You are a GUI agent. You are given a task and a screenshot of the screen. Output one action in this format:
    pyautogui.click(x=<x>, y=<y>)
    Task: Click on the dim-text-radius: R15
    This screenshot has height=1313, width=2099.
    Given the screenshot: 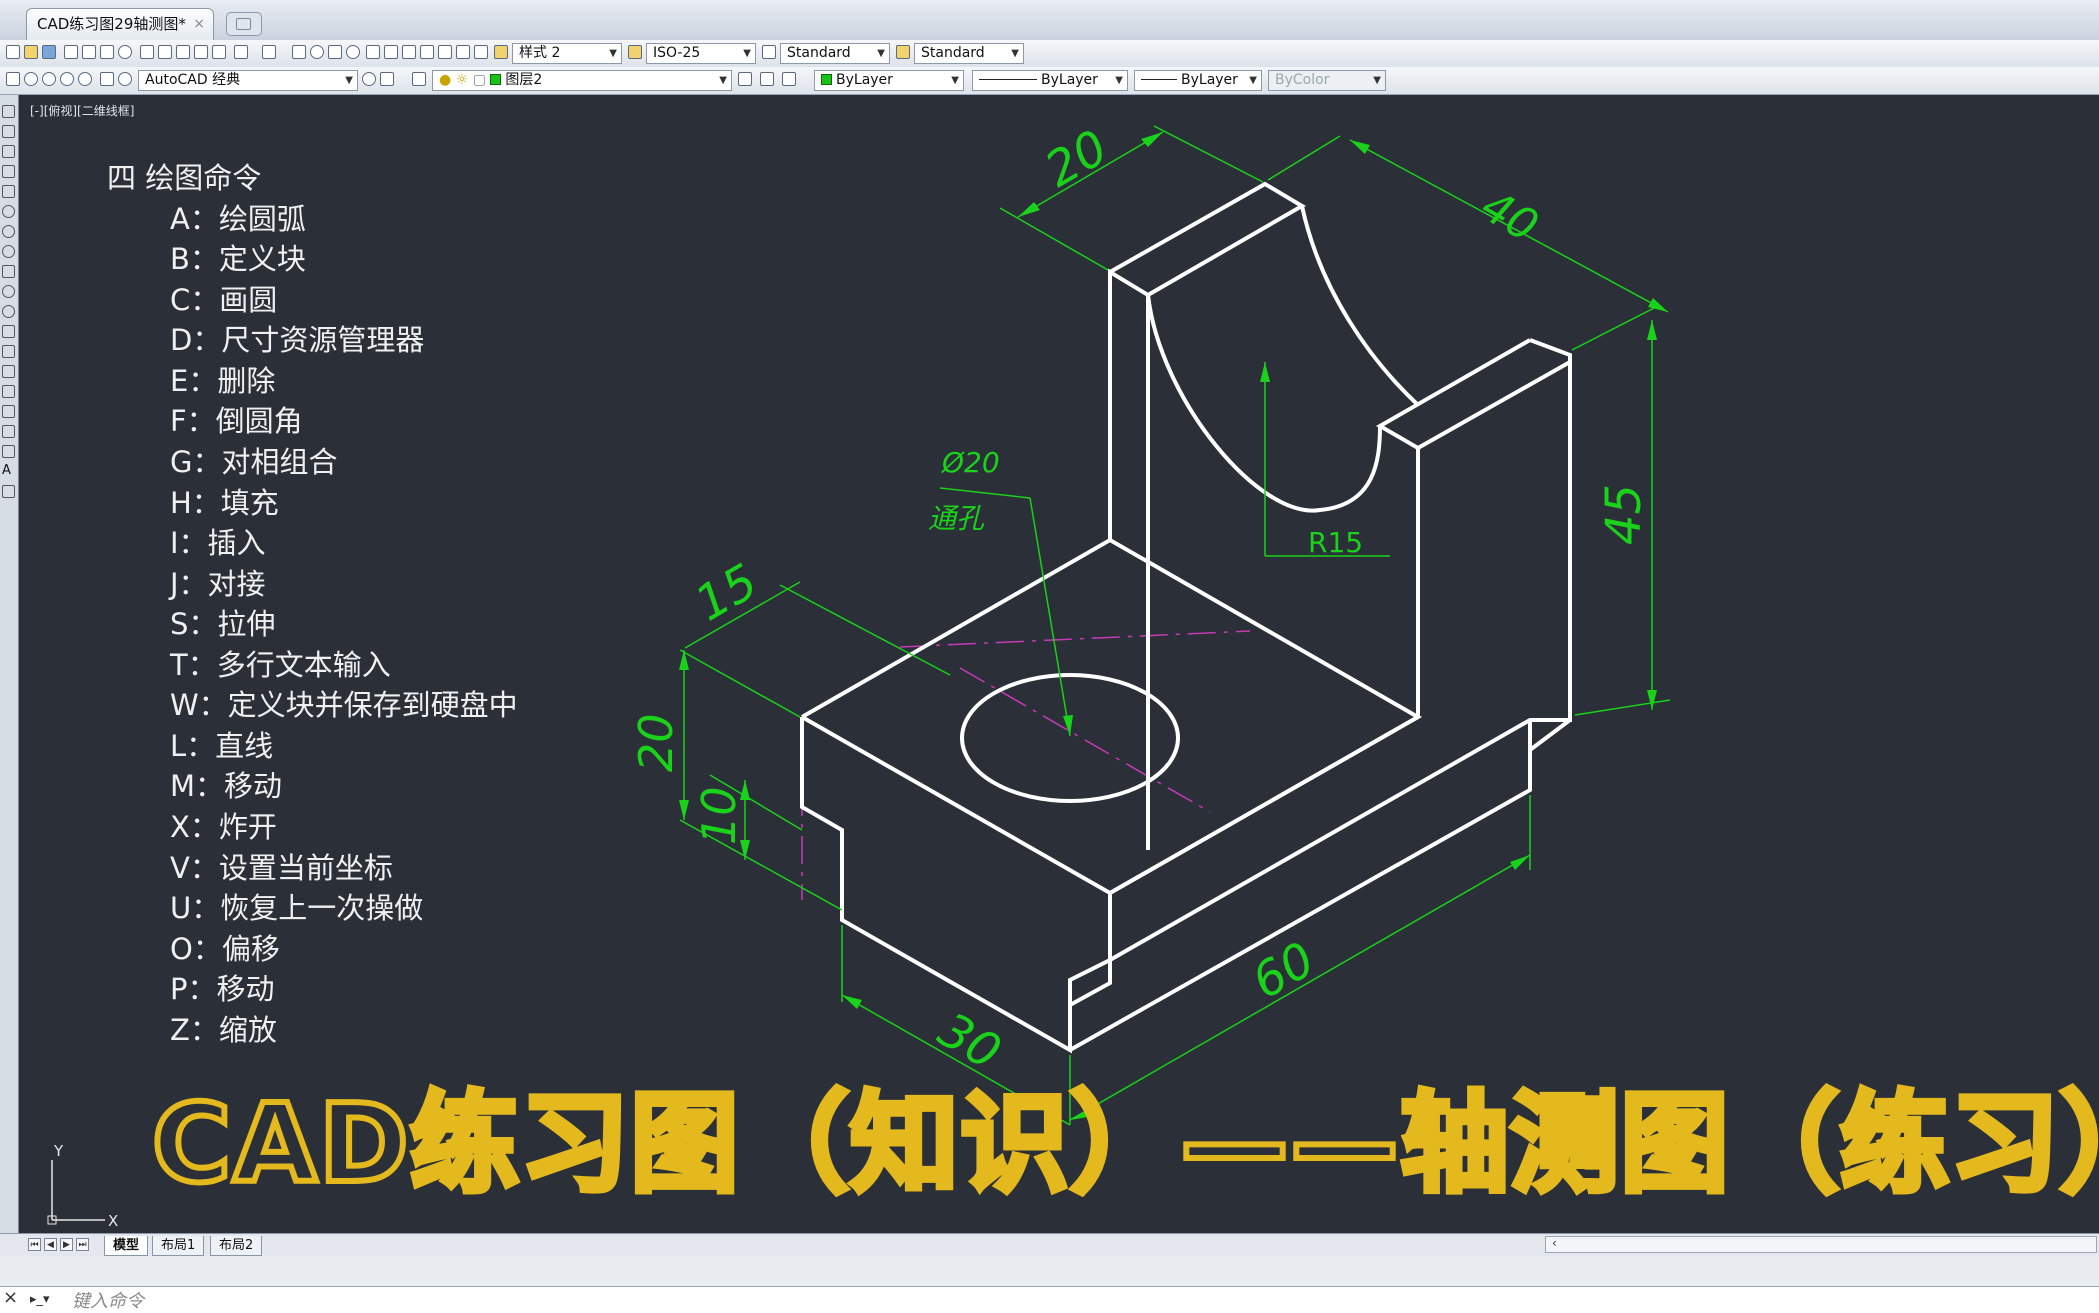 What is the action you would take?
    pyautogui.click(x=1335, y=542)
    